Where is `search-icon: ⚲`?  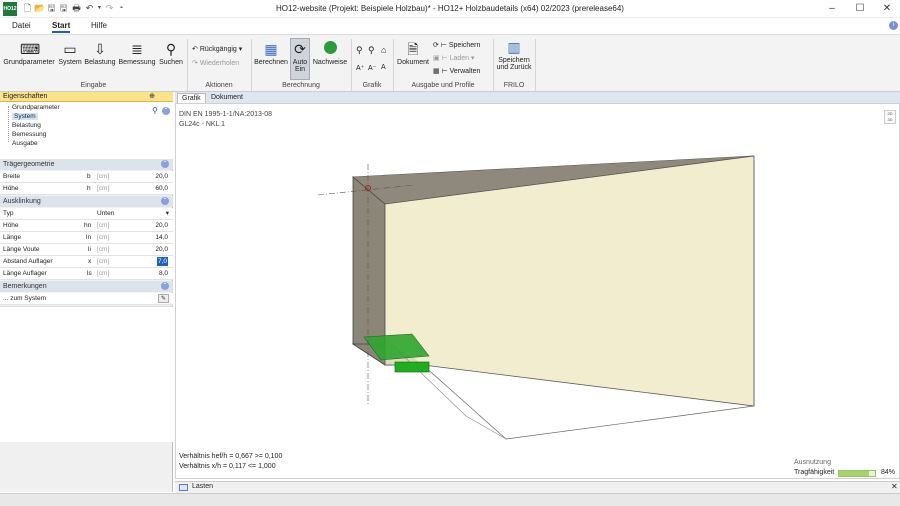 search-icon: ⚲ is located at coordinates (155, 110).